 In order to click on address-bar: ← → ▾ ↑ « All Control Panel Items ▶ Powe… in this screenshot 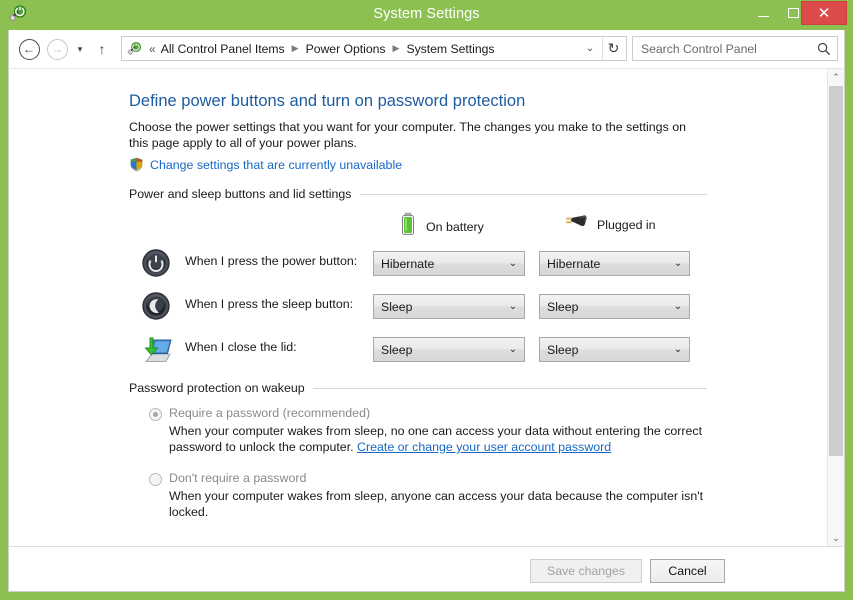, I will do `click(426, 49)`.